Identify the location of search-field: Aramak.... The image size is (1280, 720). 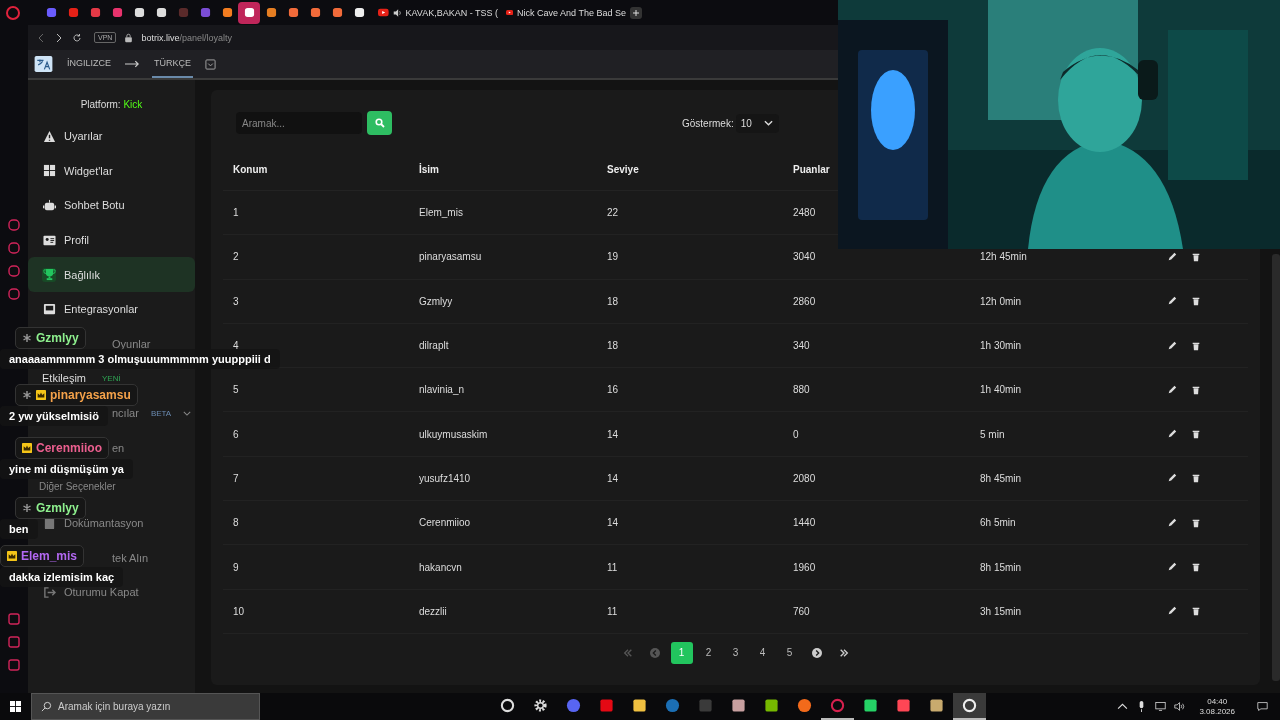
(299, 123).